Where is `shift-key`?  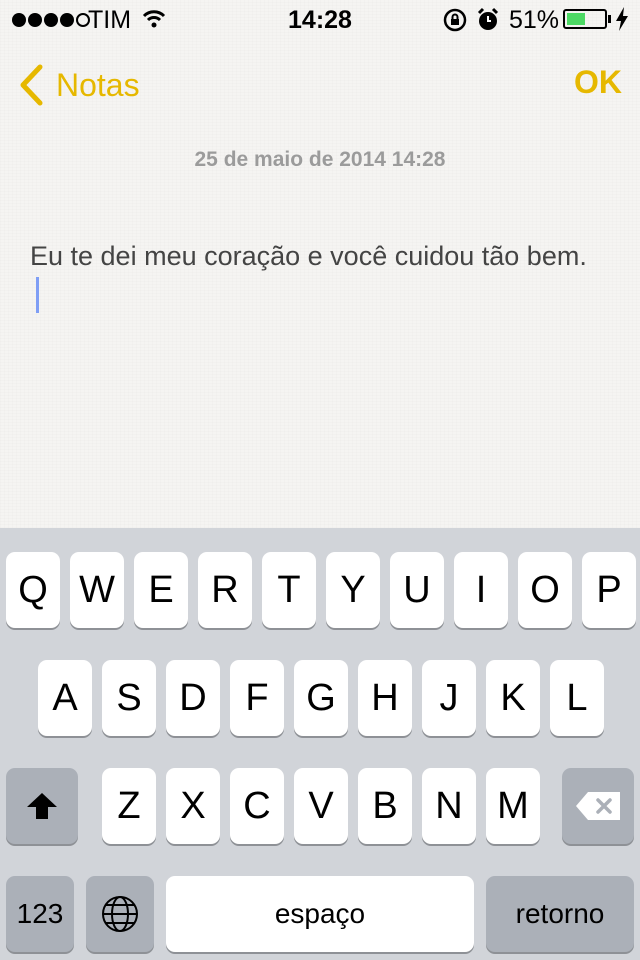
shift-key is located at coordinates (42, 806).